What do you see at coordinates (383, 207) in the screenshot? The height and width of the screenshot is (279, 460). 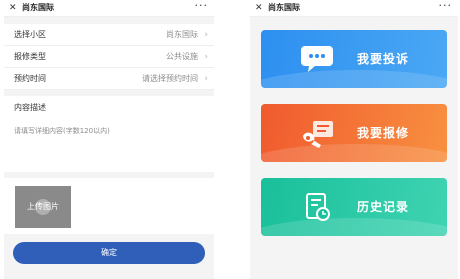 I see `history-label: 历史记录` at bounding box center [383, 207].